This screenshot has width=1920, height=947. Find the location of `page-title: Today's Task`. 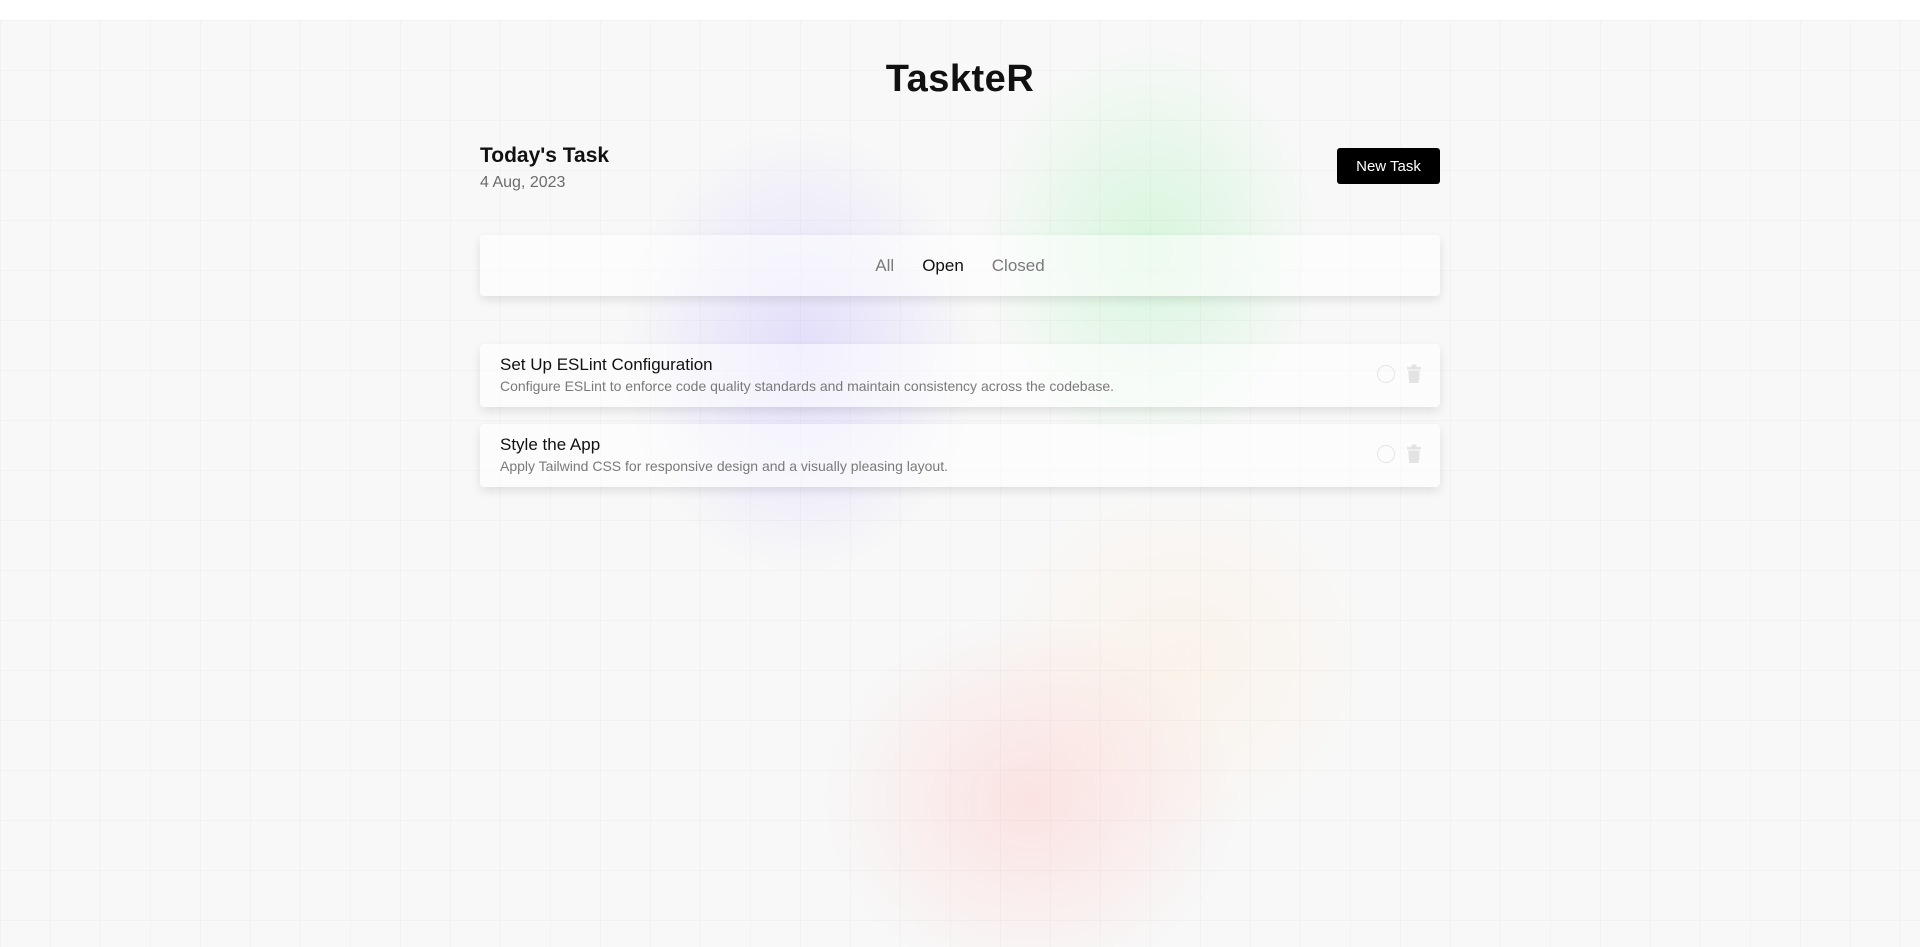

page-title: Today's Task is located at coordinates (545, 155).